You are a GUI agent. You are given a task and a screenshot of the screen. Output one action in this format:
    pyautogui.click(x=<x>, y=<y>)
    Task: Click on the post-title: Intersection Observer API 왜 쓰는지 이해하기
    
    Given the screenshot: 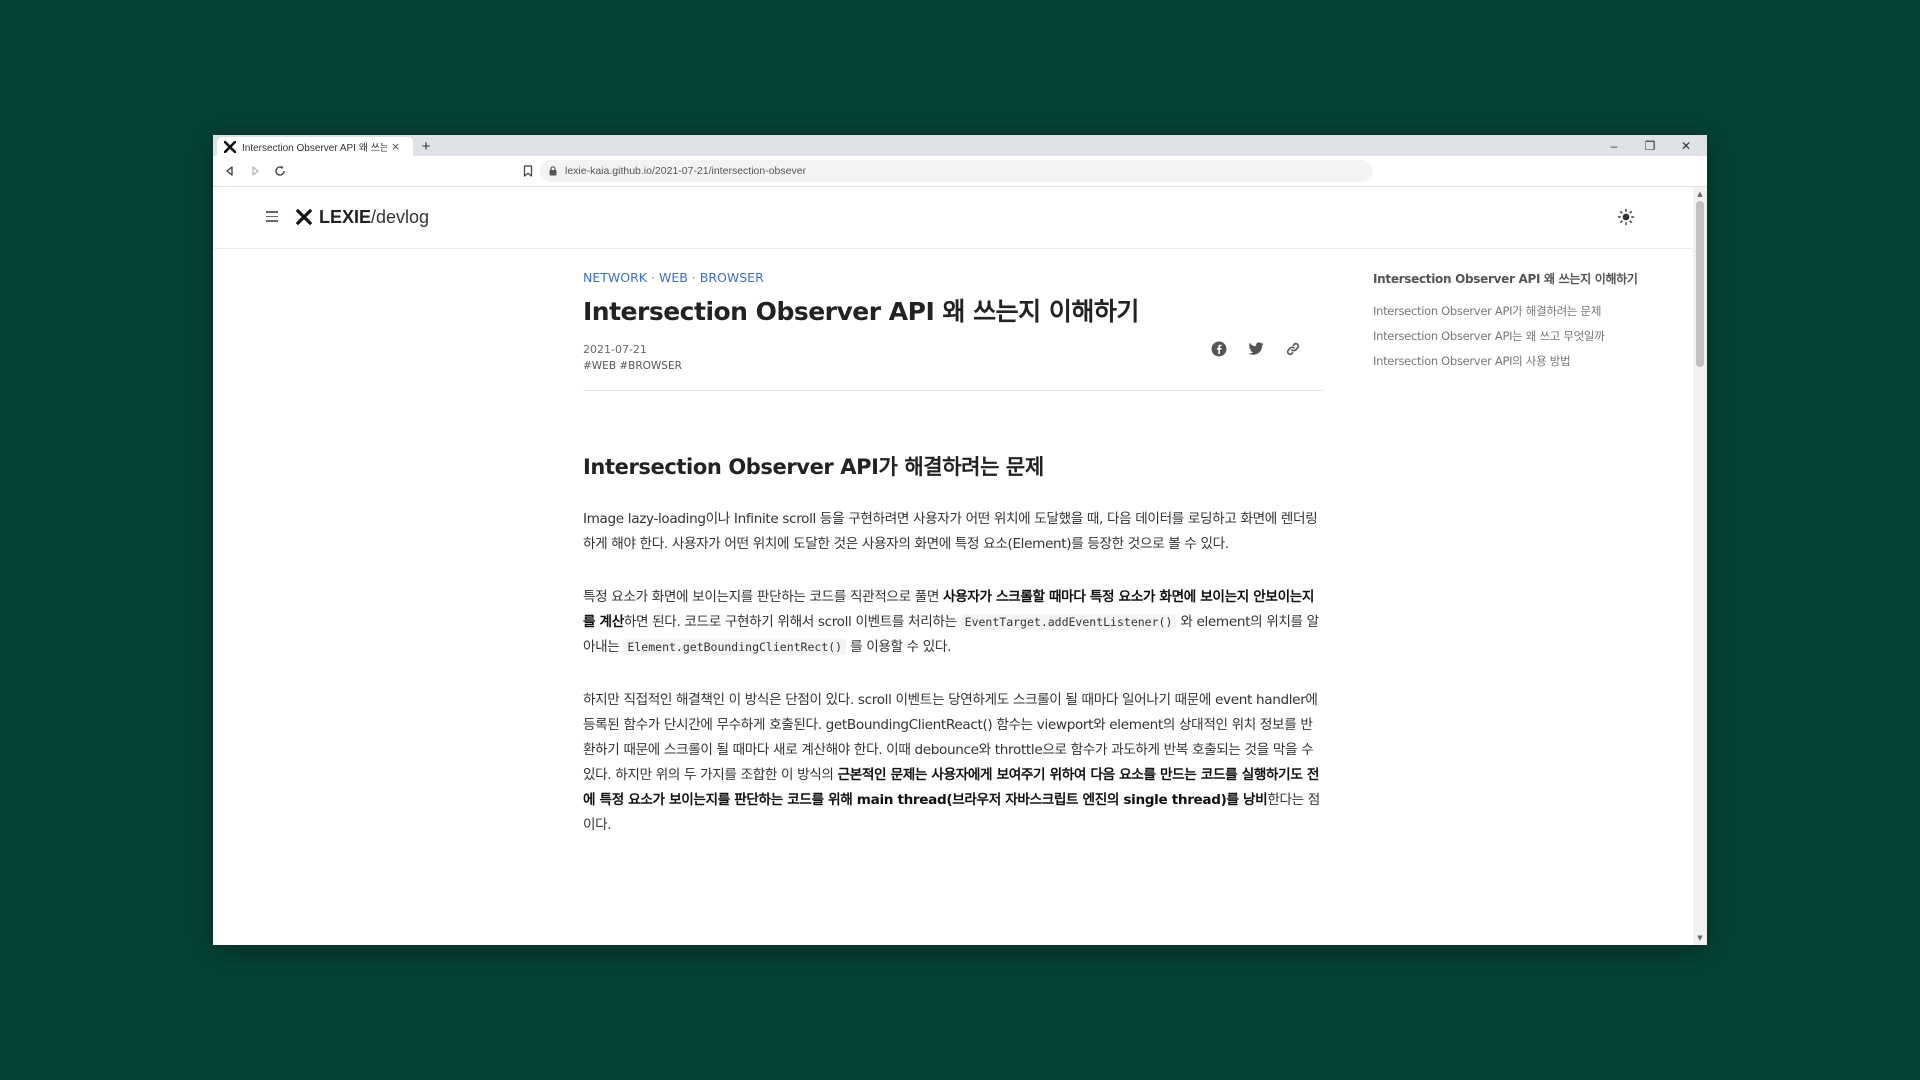 What is the action you would take?
    pyautogui.click(x=861, y=311)
    